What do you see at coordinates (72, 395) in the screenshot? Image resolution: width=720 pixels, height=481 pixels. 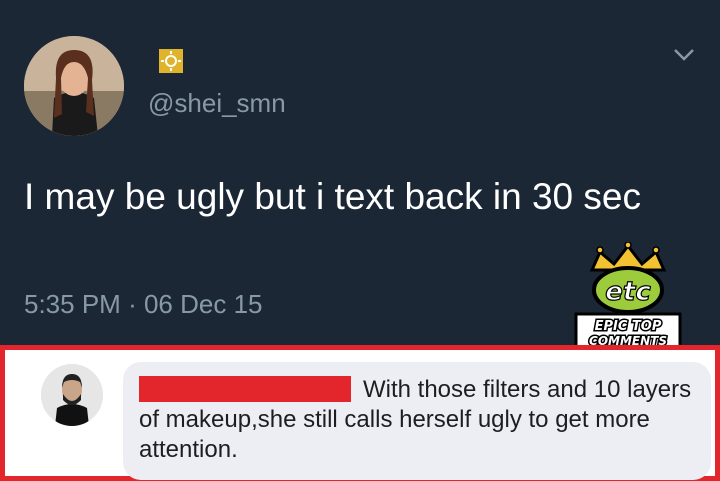 I see `commenter-avatar` at bounding box center [72, 395].